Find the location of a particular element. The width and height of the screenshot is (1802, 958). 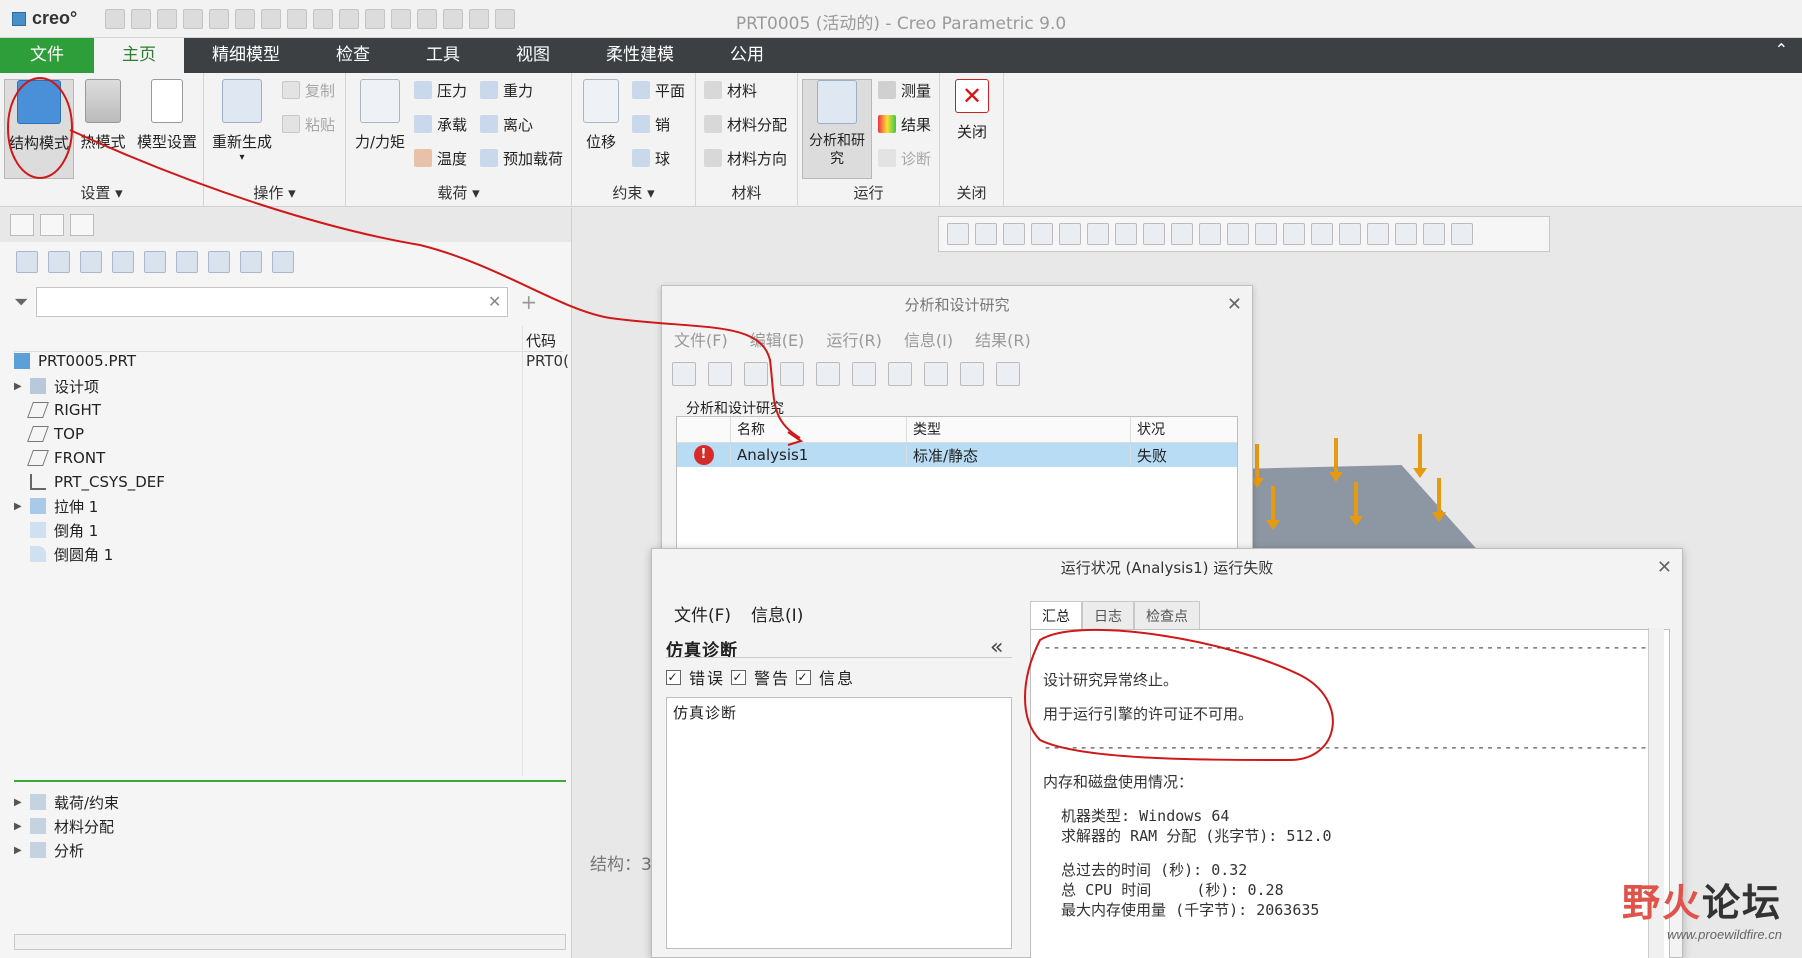

tree-item-front: FRONT is located at coordinates (288, 458).